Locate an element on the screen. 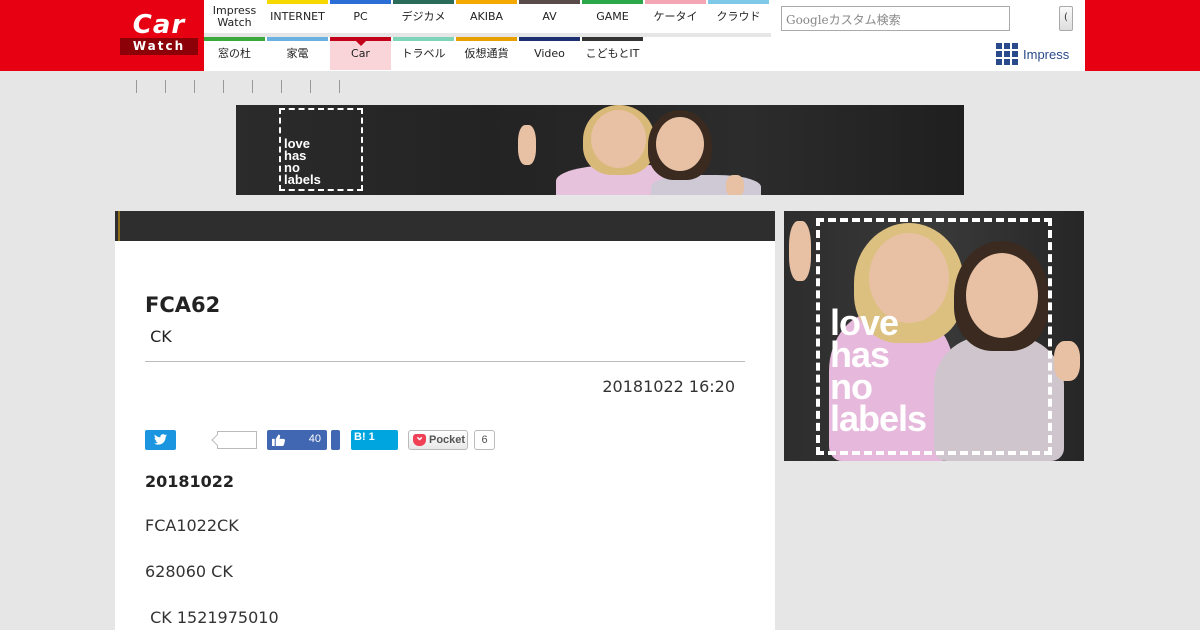  nav-item-label: 仮想通貨 is located at coordinates (486, 53).